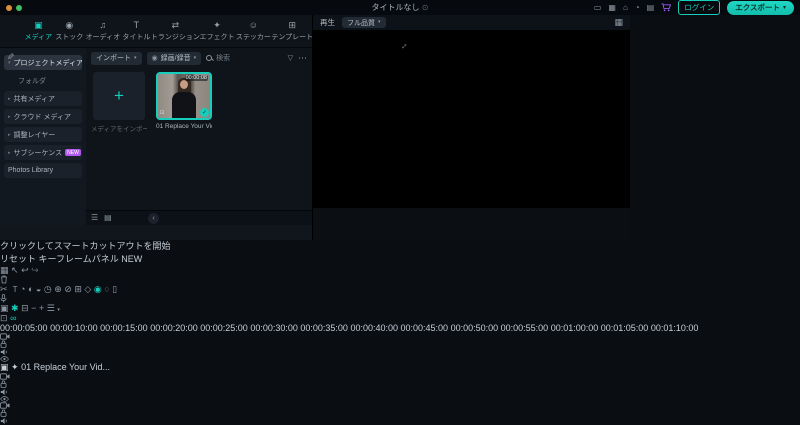 The width and height of the screenshot is (800, 425). I want to click on tab-label: エフェクト, so click(217, 37).